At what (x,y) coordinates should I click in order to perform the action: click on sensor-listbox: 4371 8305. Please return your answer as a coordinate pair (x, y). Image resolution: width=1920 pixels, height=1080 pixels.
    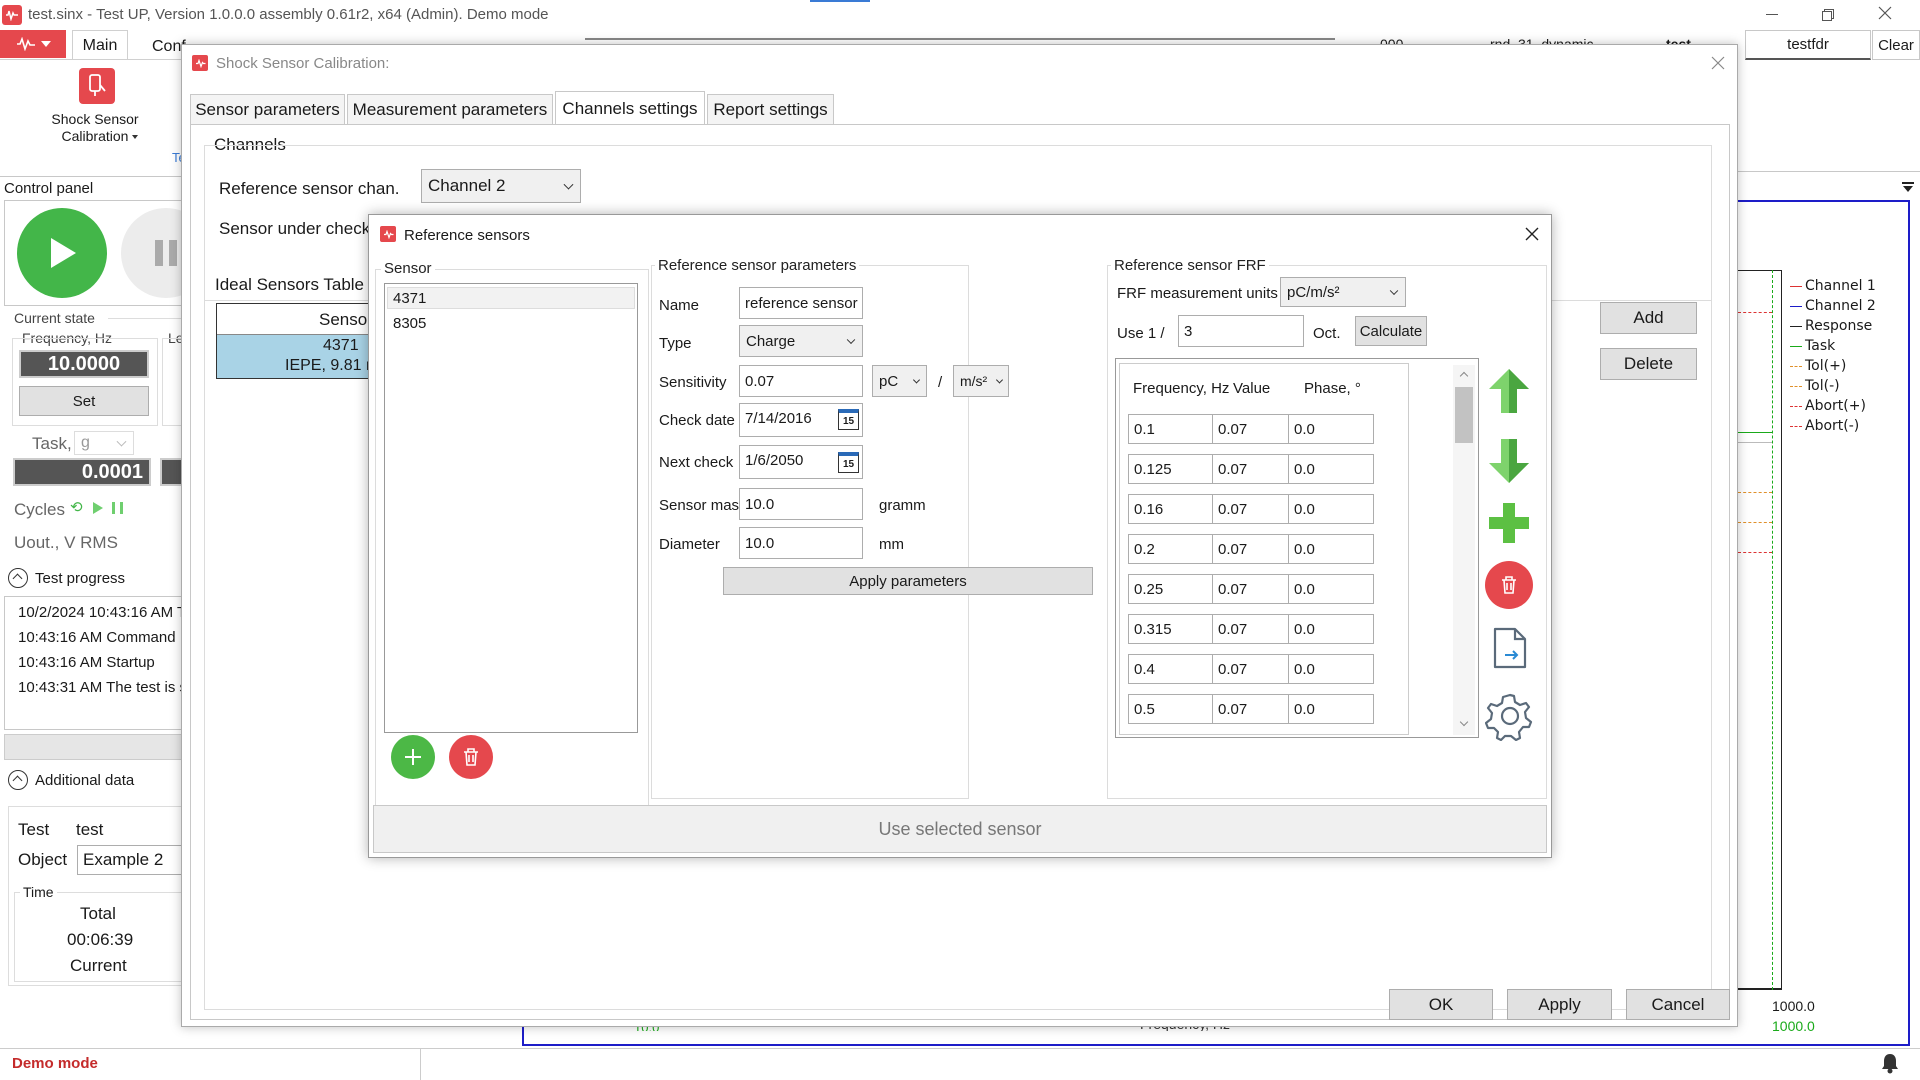
    Looking at the image, I should click on (511, 508).